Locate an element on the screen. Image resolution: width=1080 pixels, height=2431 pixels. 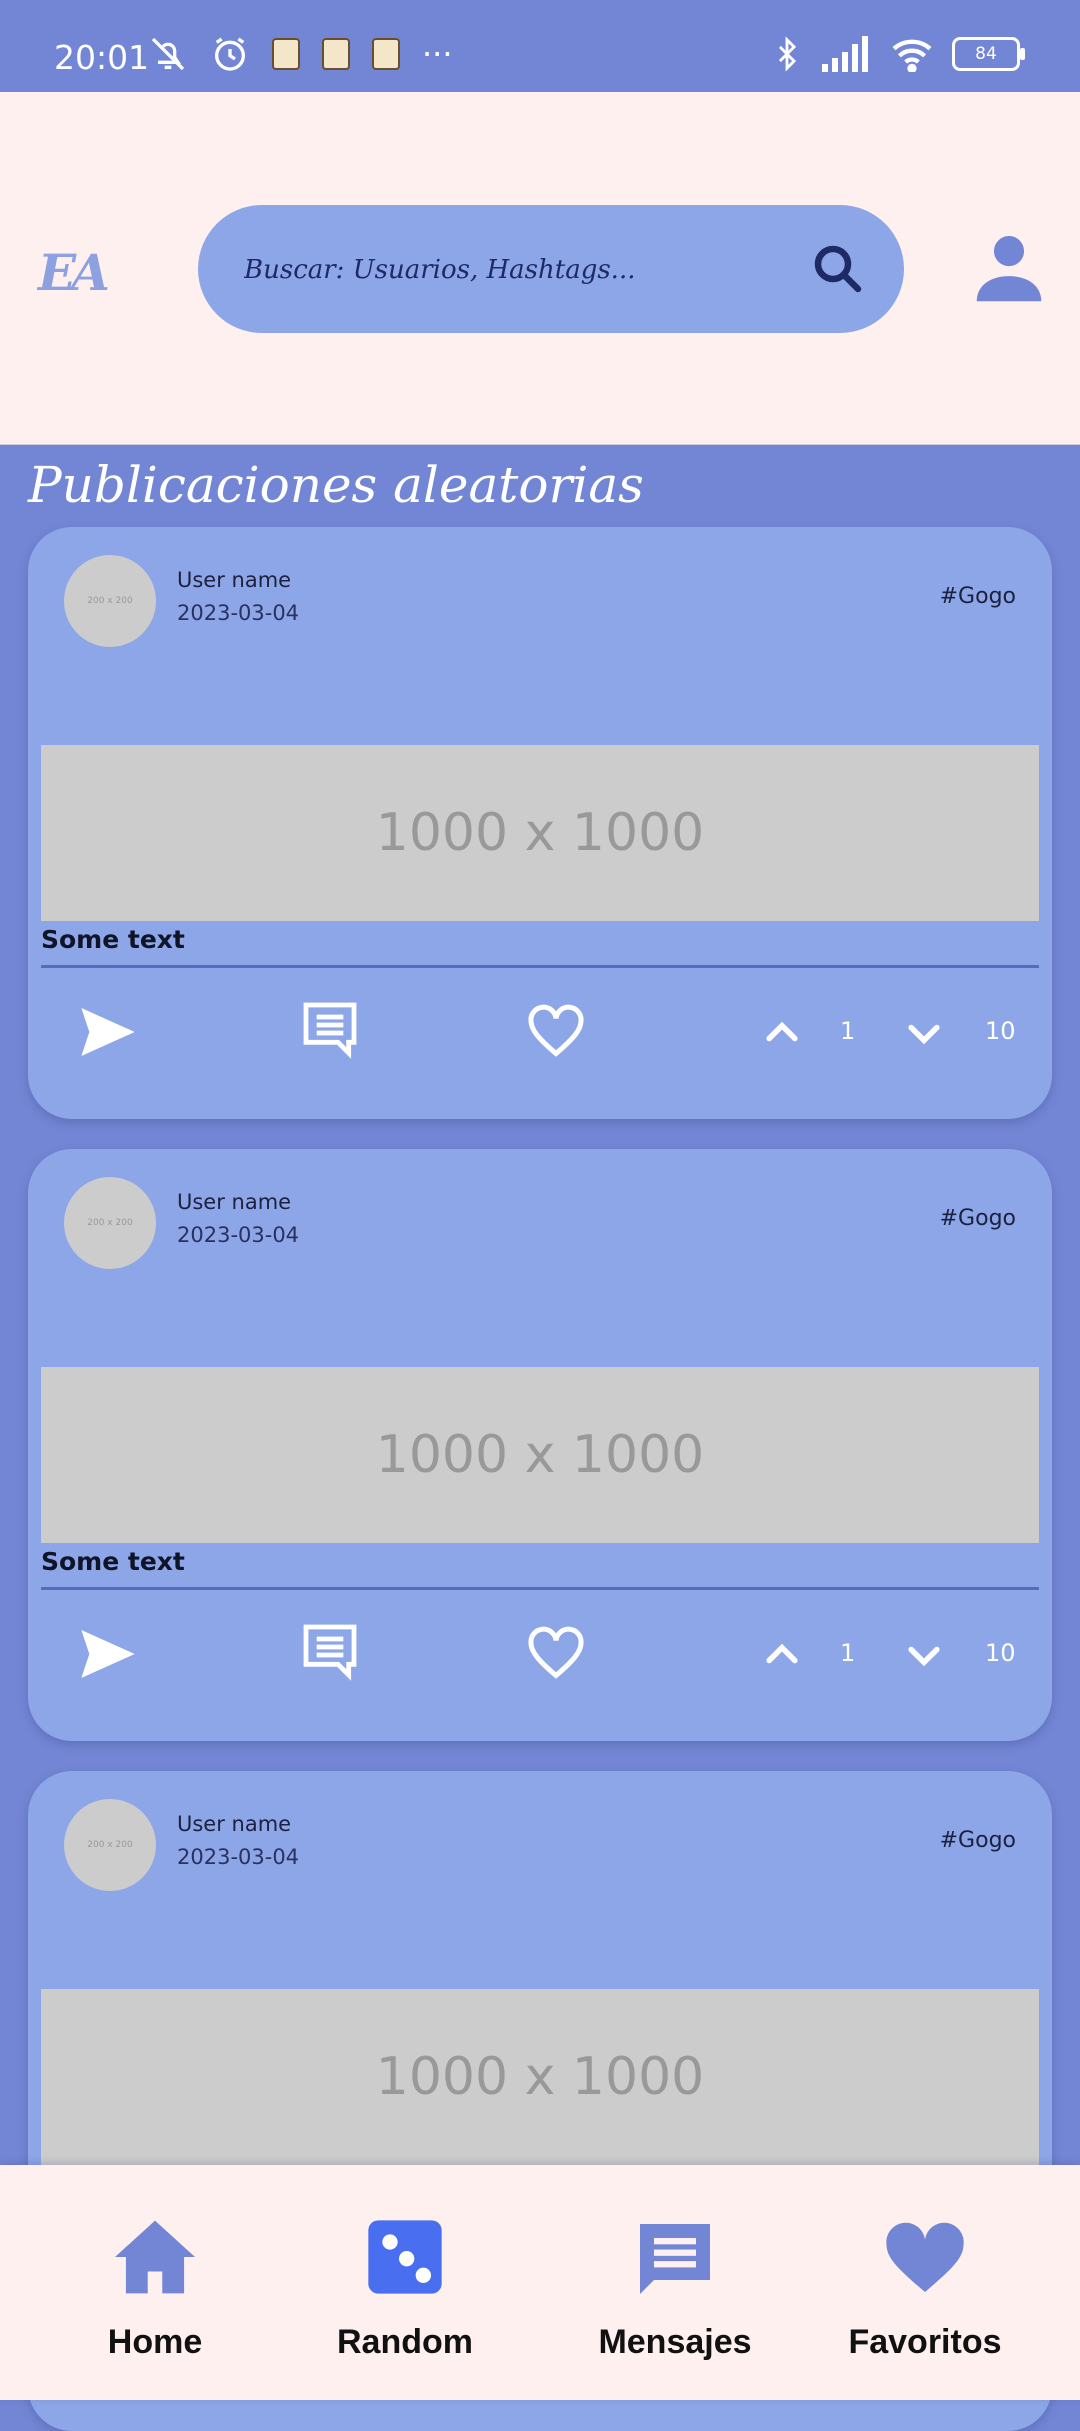
account-icon is located at coordinates (1009, 269).